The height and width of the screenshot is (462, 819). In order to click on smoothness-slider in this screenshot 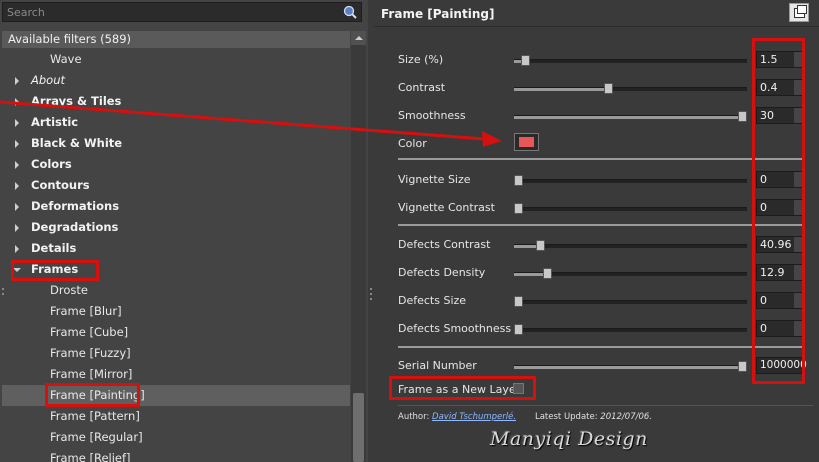, I will do `click(630, 116)`.